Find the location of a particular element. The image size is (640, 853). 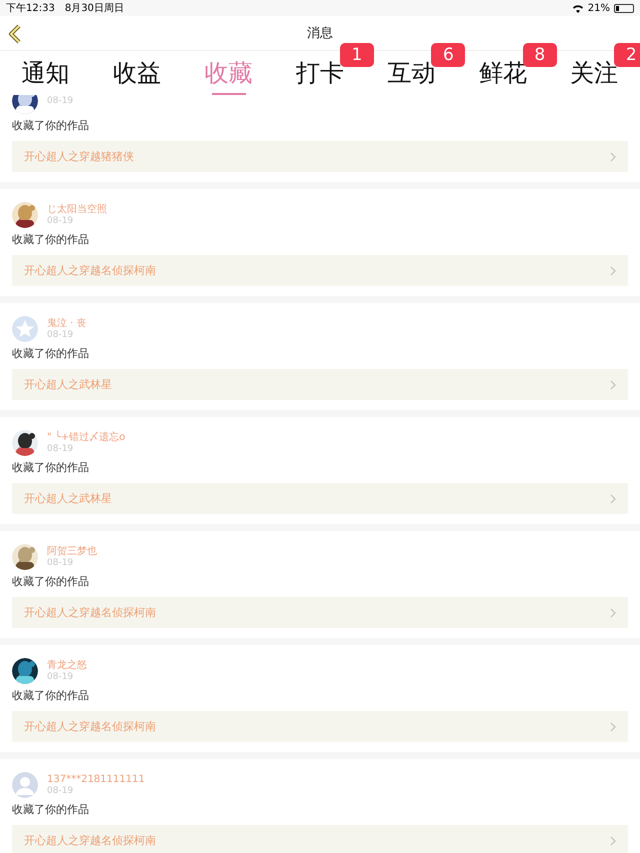

tab: 收益 is located at coordinates (137, 73).